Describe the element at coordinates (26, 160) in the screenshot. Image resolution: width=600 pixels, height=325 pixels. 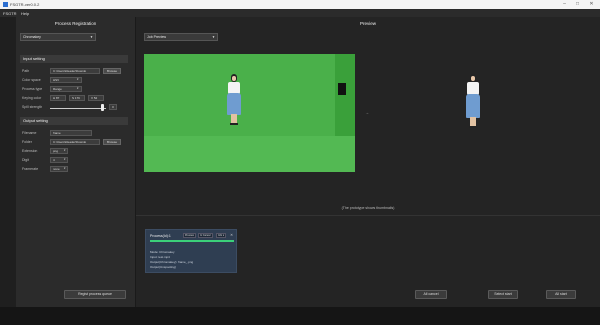
I see `digit-label: Digit` at that location.